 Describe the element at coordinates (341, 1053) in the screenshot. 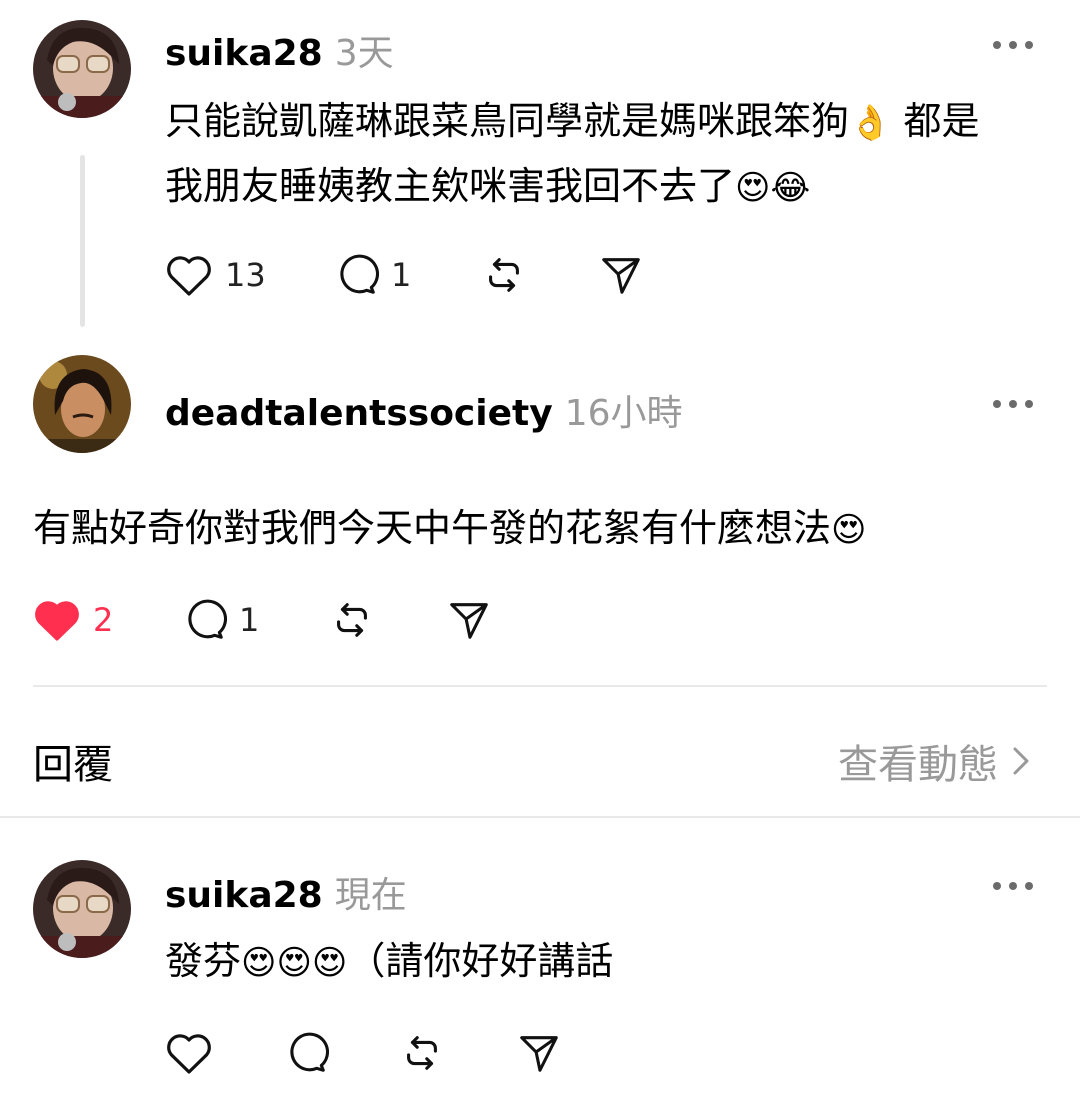

I see `reply-button` at that location.